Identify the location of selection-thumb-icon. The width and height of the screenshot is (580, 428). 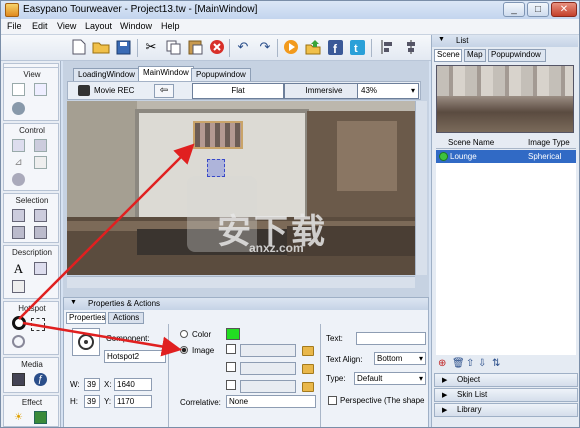
(18, 215).